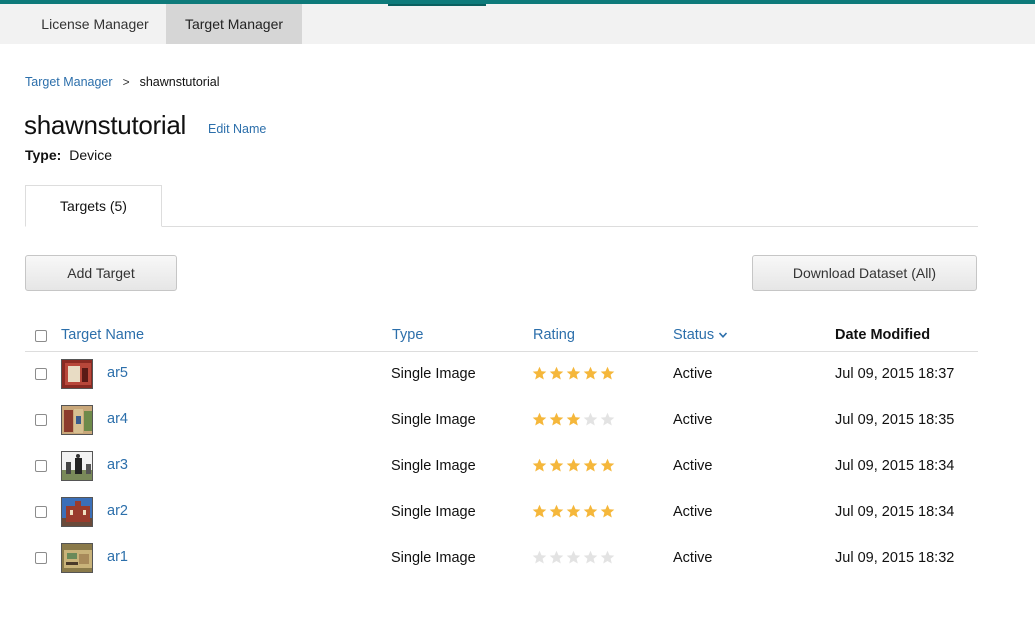 The width and height of the screenshot is (1035, 631). Describe the element at coordinates (883, 335) in the screenshot. I see `column-header-date-modified: Date Modified` at that location.